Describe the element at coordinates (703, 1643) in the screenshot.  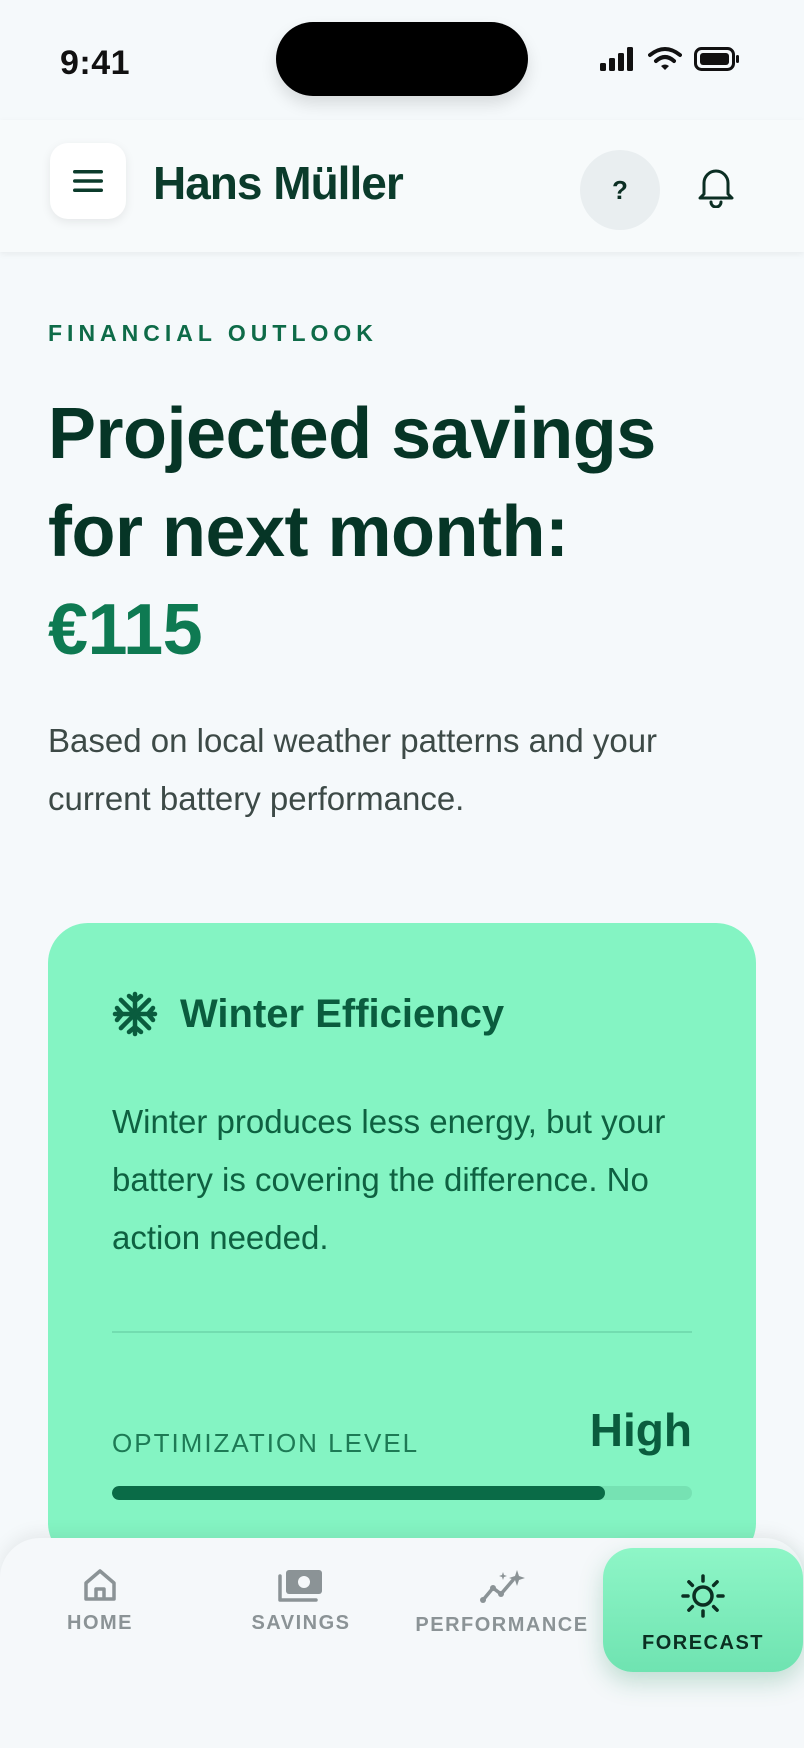
I see `nav-label-forecast: FORECAST` at that location.